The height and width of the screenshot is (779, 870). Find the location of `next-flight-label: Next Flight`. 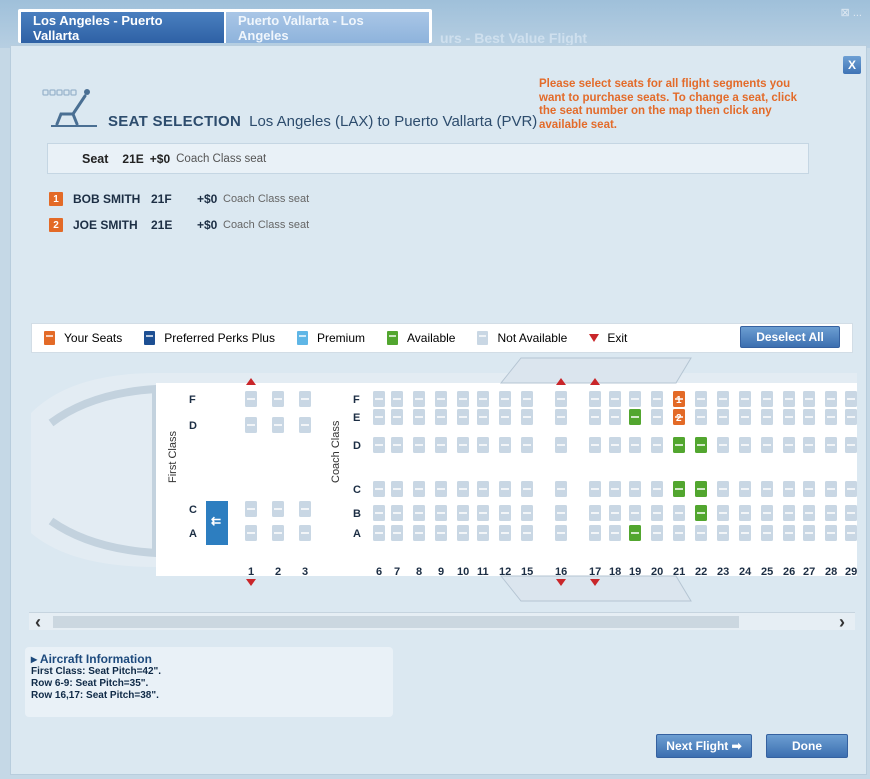

next-flight-label: Next Flight is located at coordinates (697, 746).